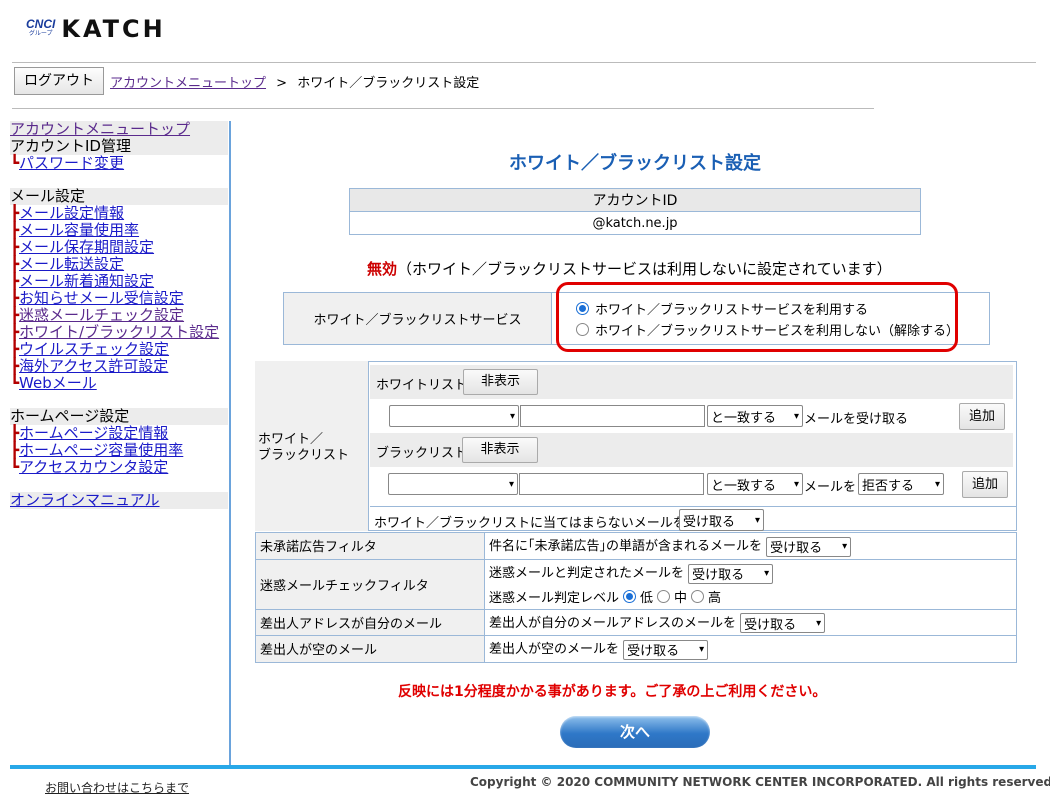 The height and width of the screenshot is (808, 1050). What do you see at coordinates (370, 546) in the screenshot?
I see `ad-filter-label: 未承諾広告フィルタ` at bounding box center [370, 546].